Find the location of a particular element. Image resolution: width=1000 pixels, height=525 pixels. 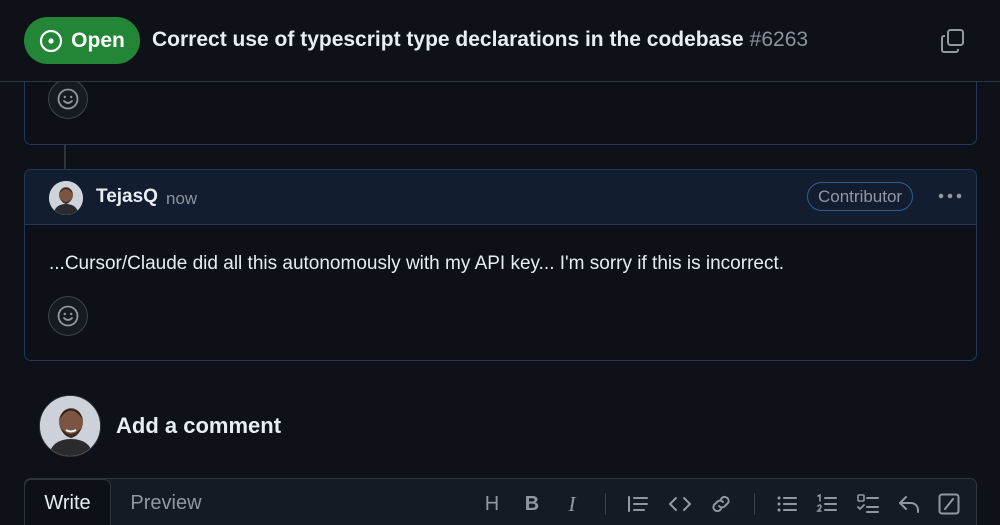

copy-button is located at coordinates (953, 41).